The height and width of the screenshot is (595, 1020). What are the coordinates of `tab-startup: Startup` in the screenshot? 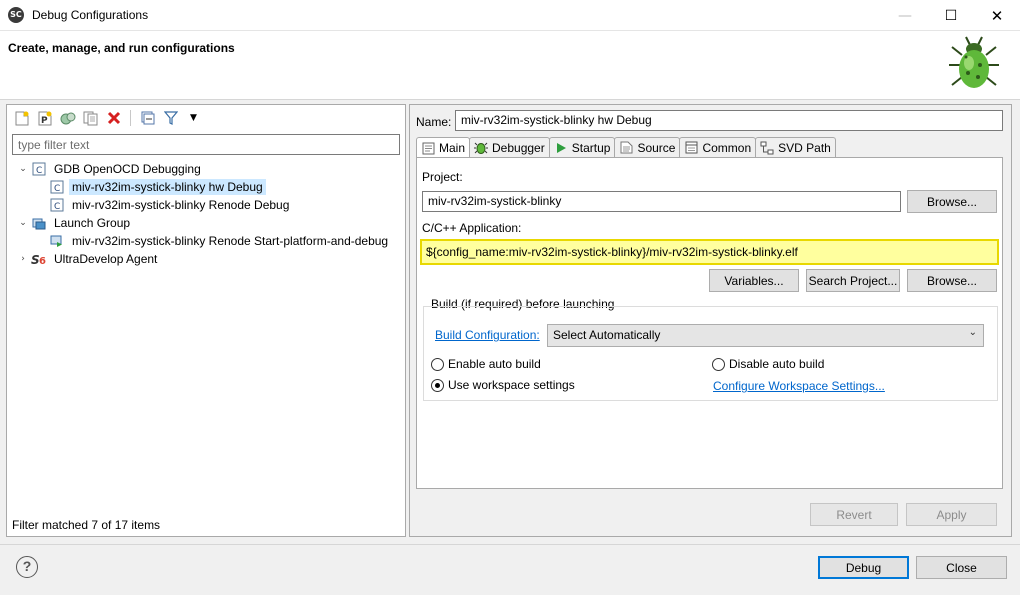 It's located at (582, 147).